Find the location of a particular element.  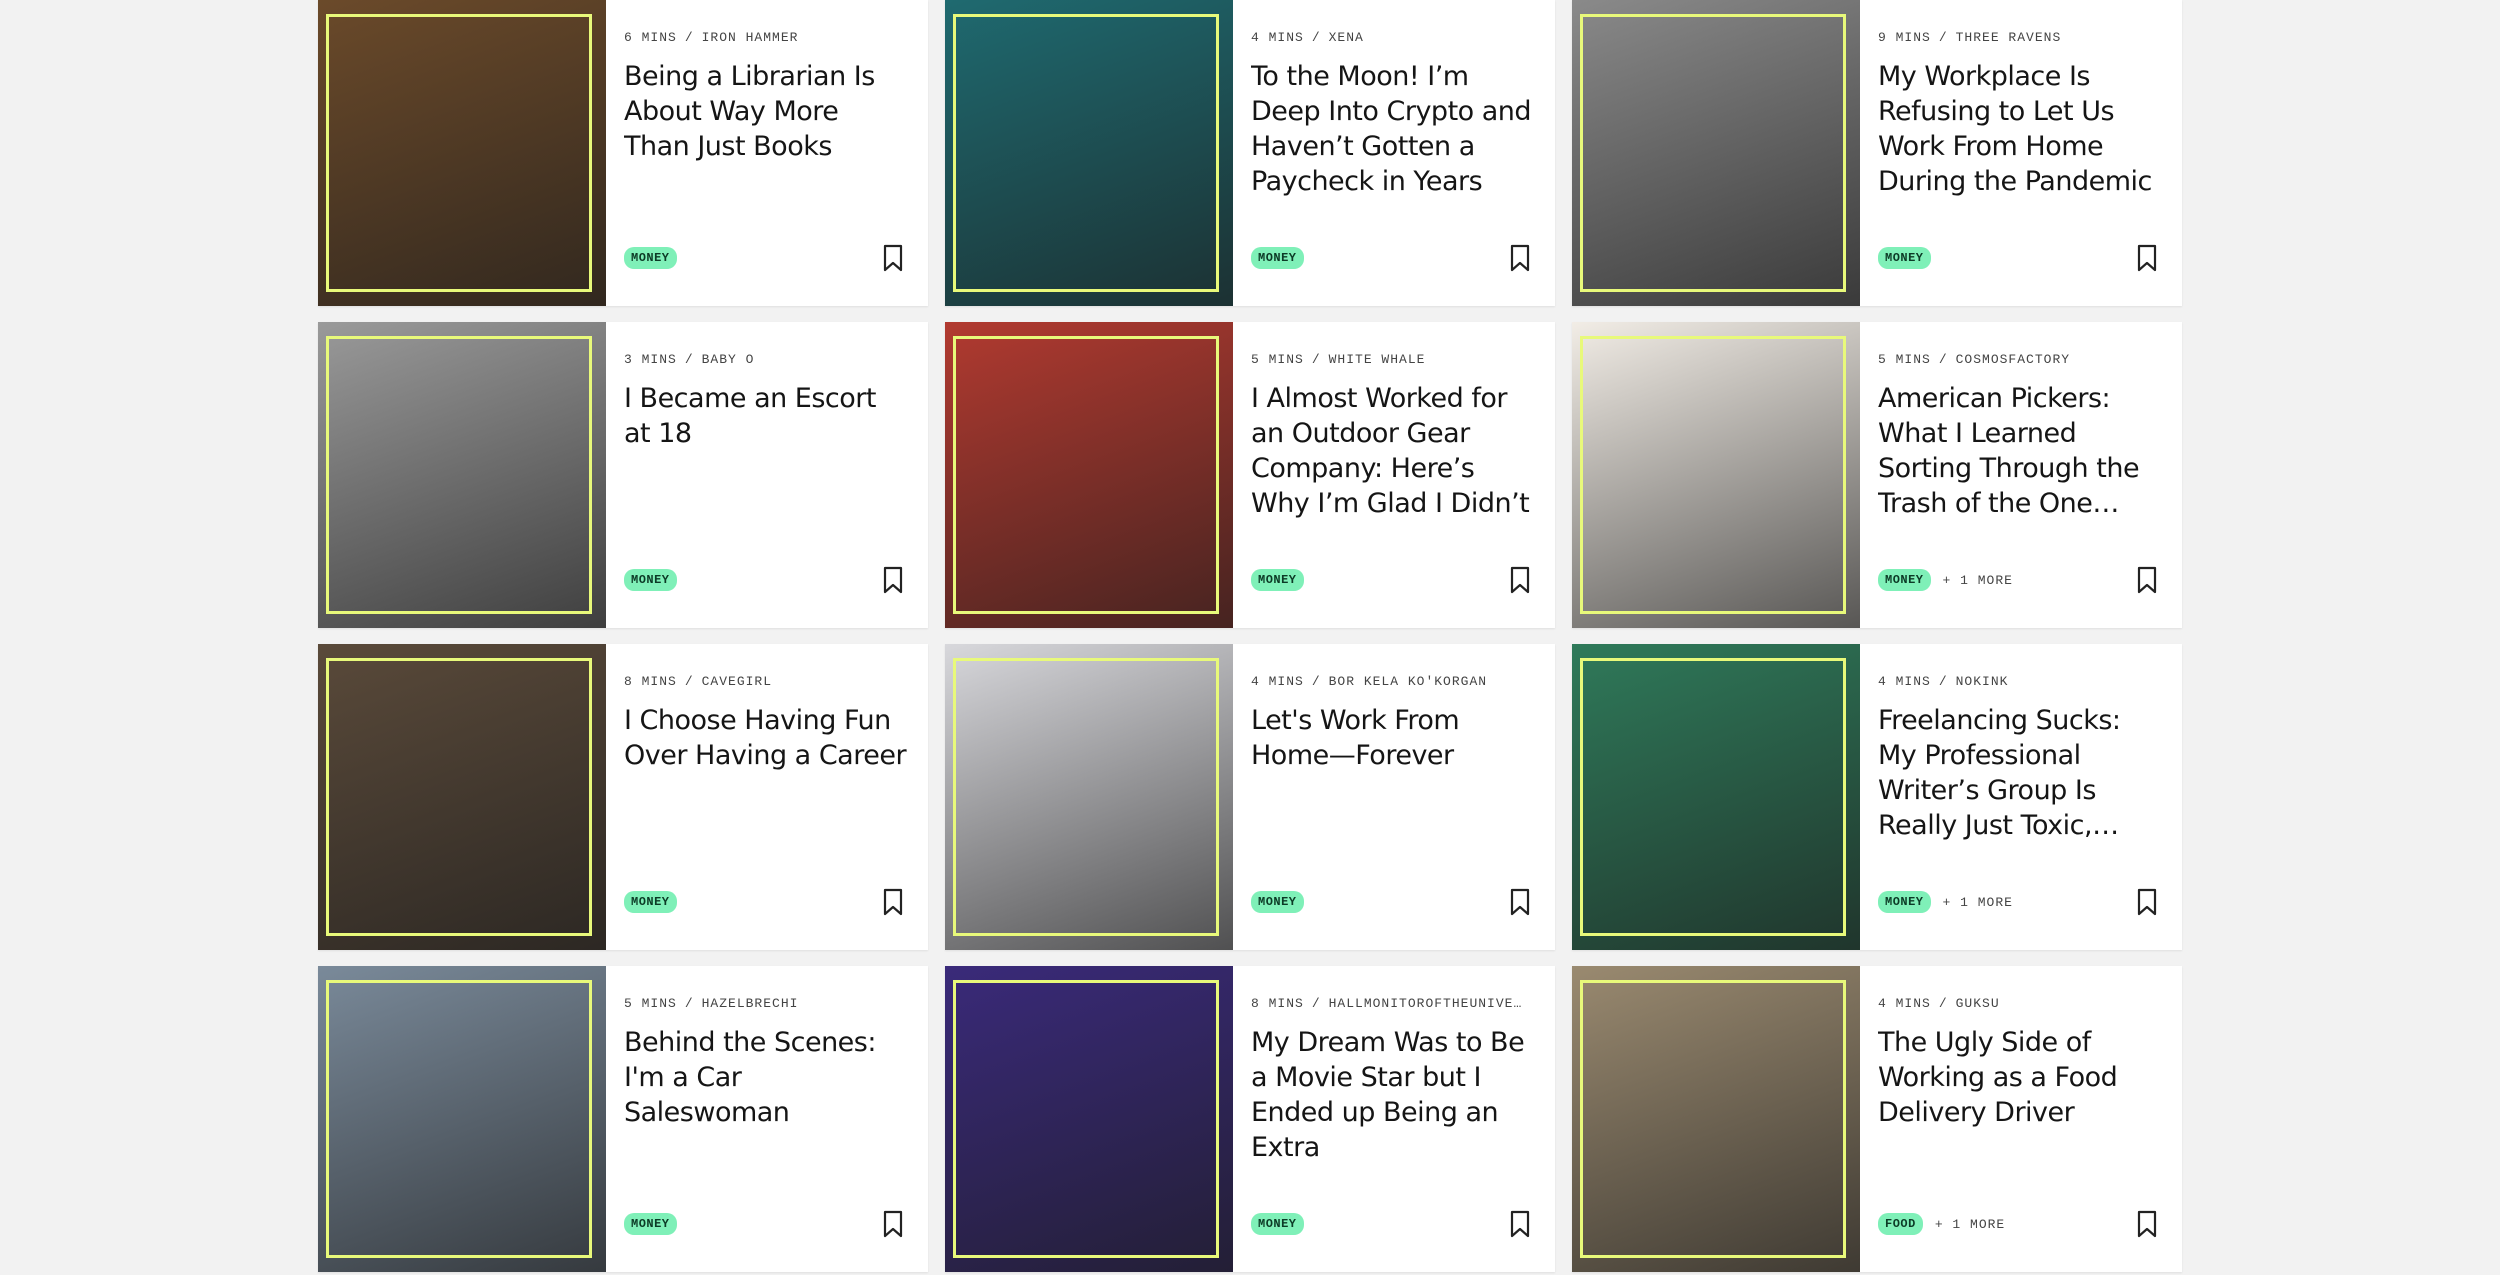

article-meta: 5 MINS / WHITE WHALE is located at coordinates (1394, 359).